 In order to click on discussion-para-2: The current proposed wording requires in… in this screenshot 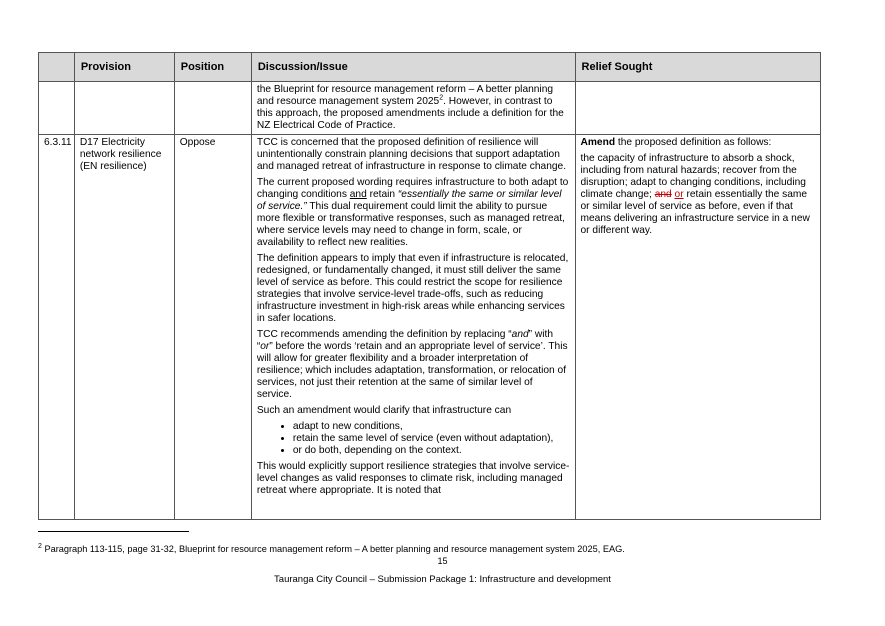, I will do `click(412, 212)`.